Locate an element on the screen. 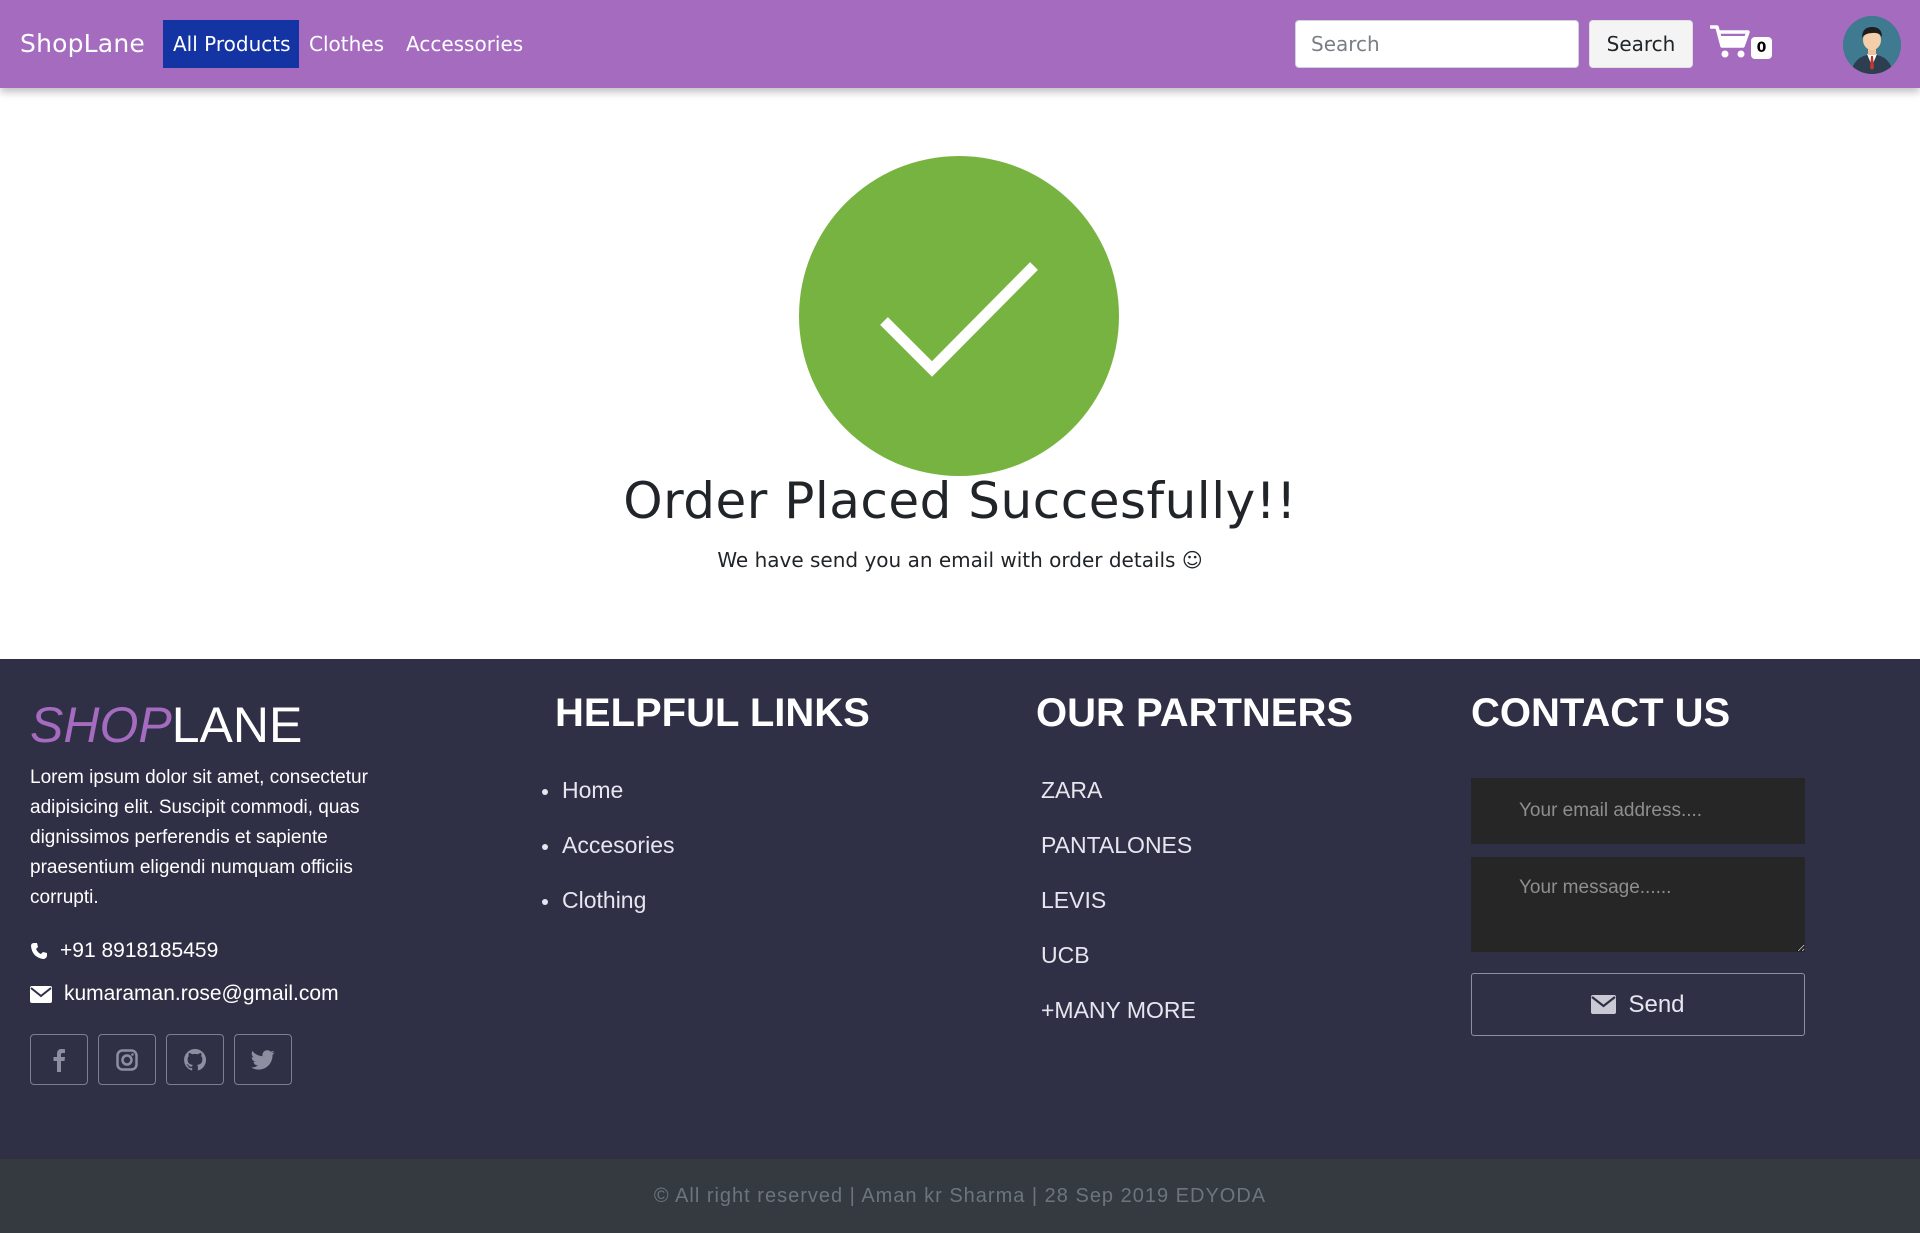 The image size is (1920, 1233). footer-phone: +91 8918185459 is located at coordinates (124, 951).